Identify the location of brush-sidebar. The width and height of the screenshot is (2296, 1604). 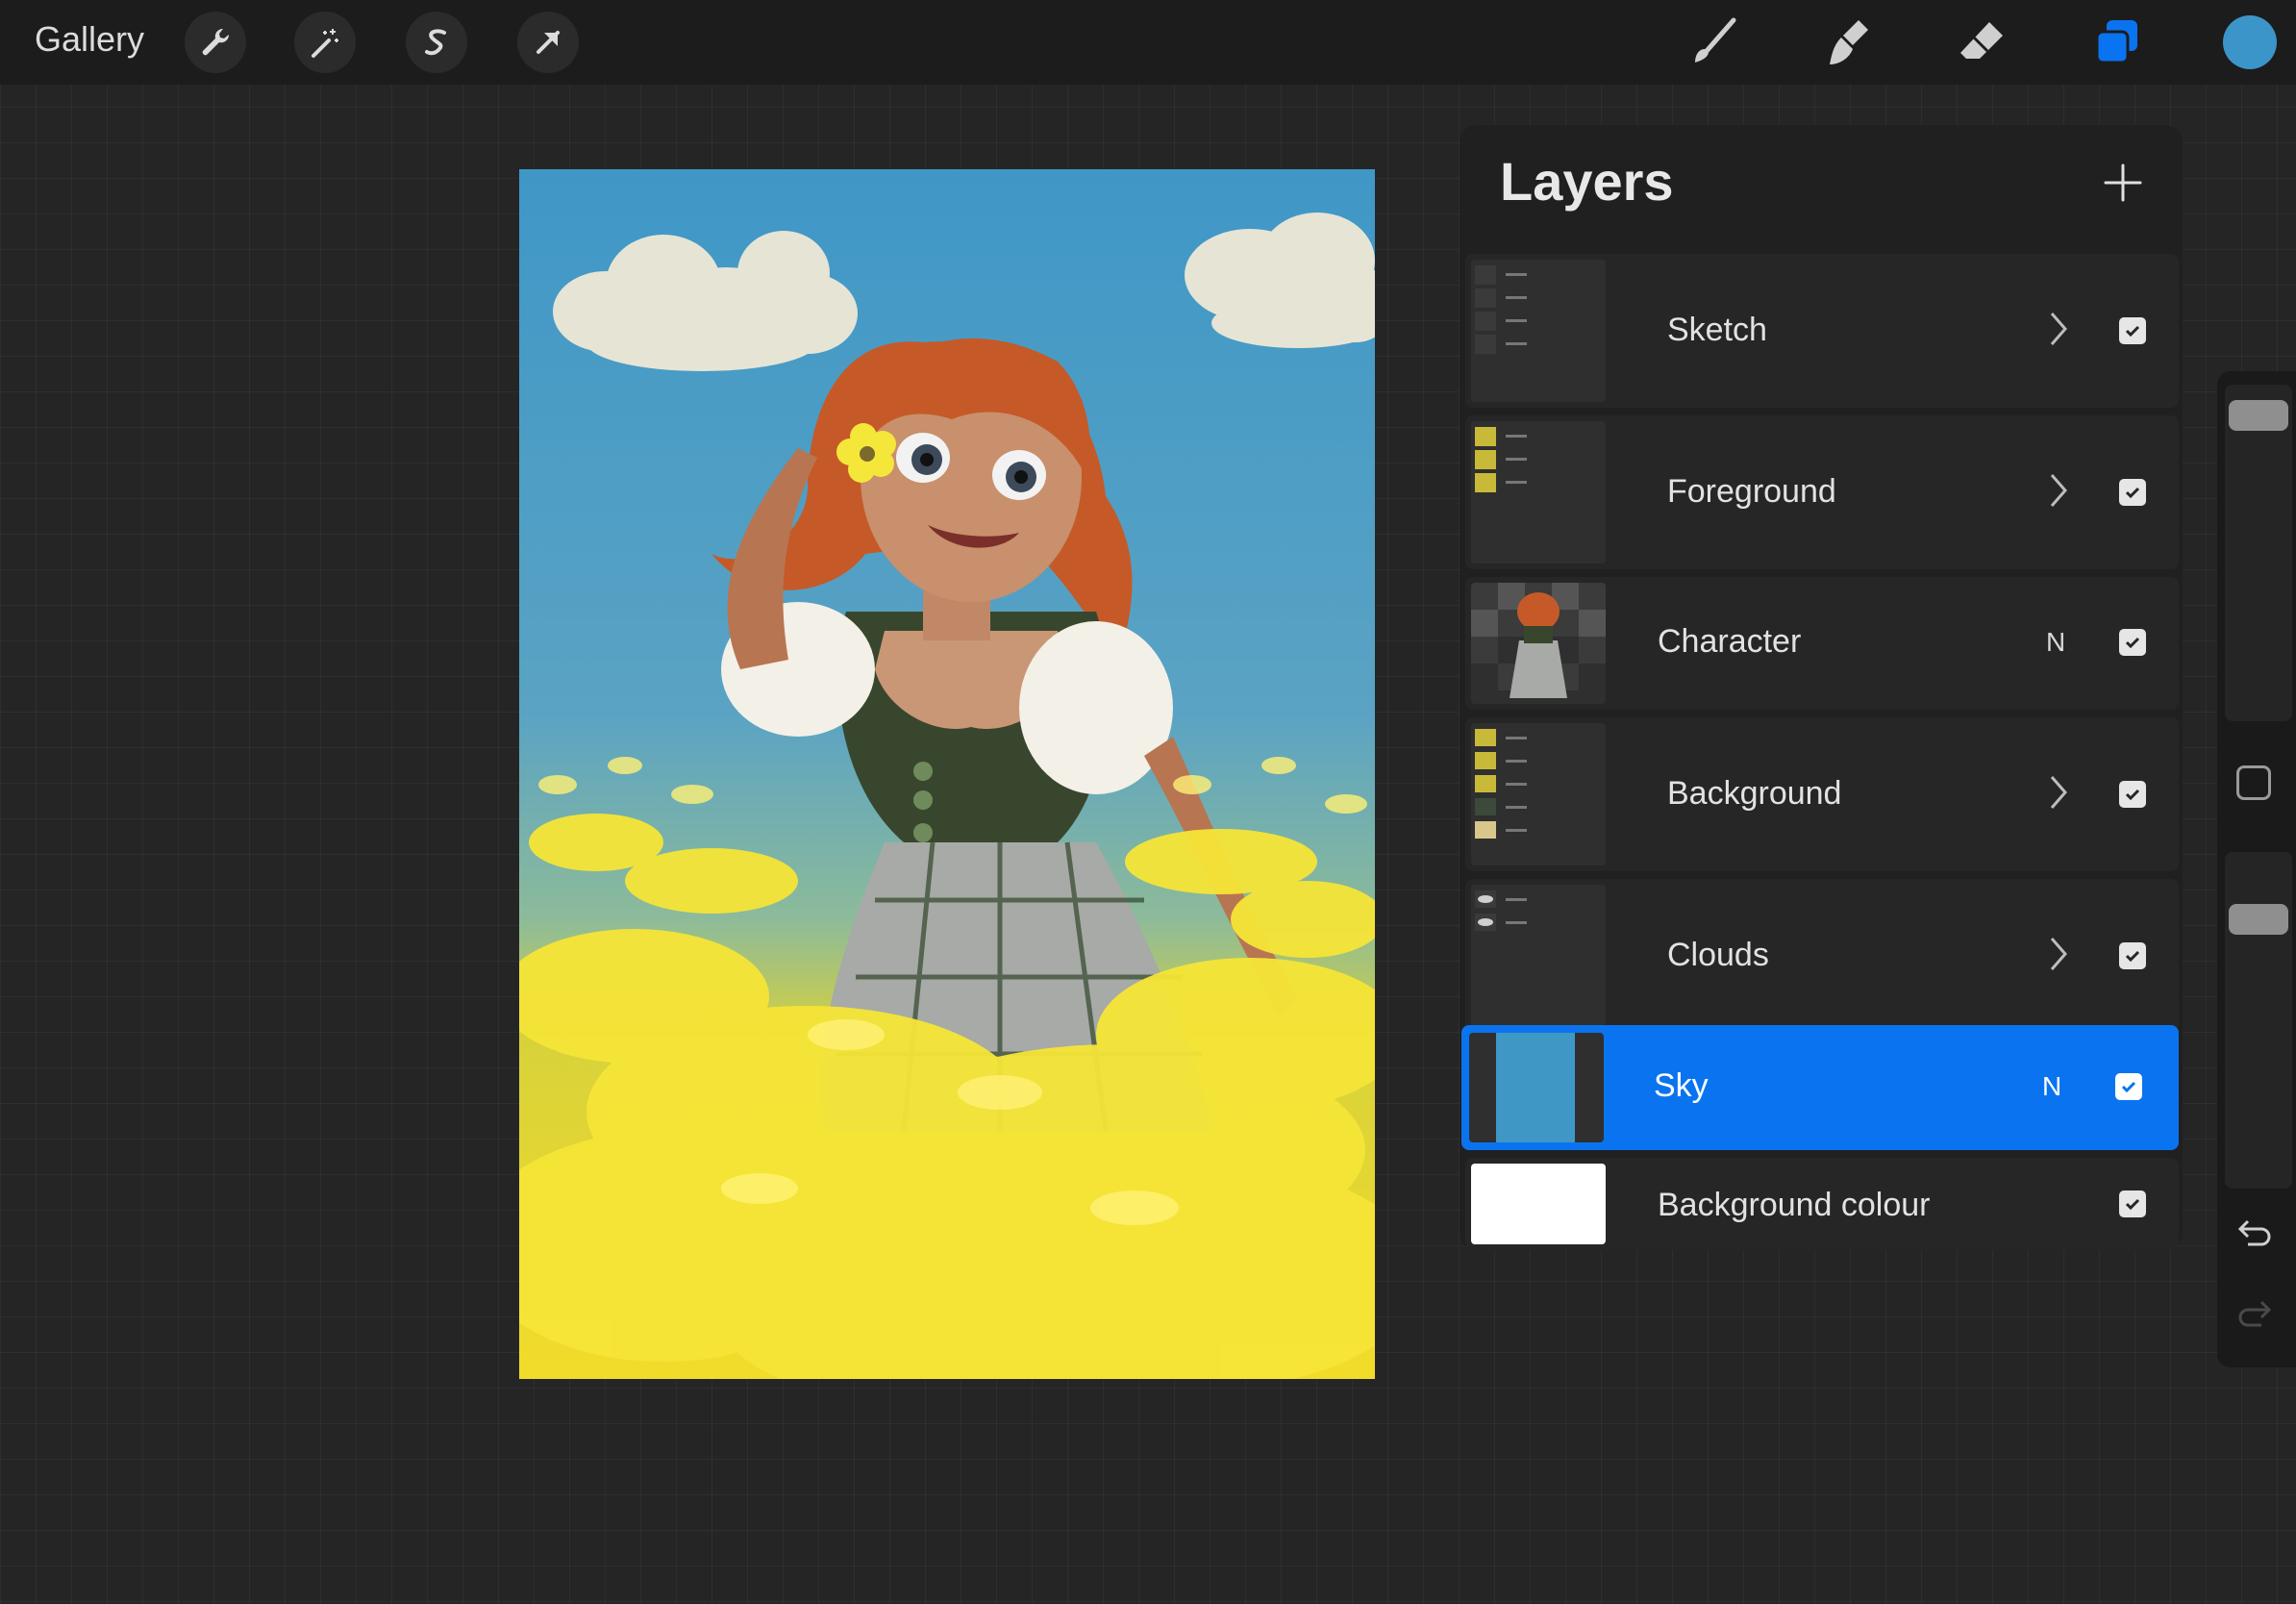
(2256, 869).